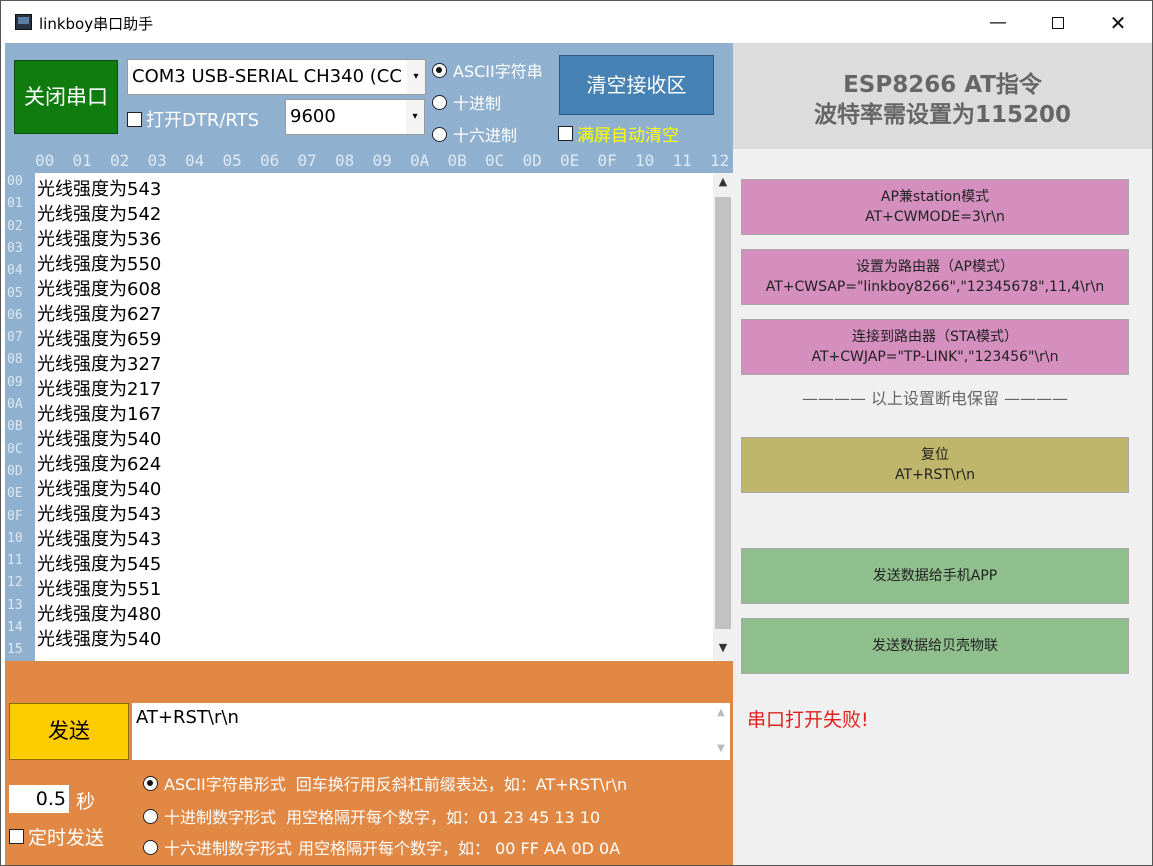 This screenshot has width=1153, height=866. What do you see at coordinates (15, 561) in the screenshot?
I see `row-number: 11` at bounding box center [15, 561].